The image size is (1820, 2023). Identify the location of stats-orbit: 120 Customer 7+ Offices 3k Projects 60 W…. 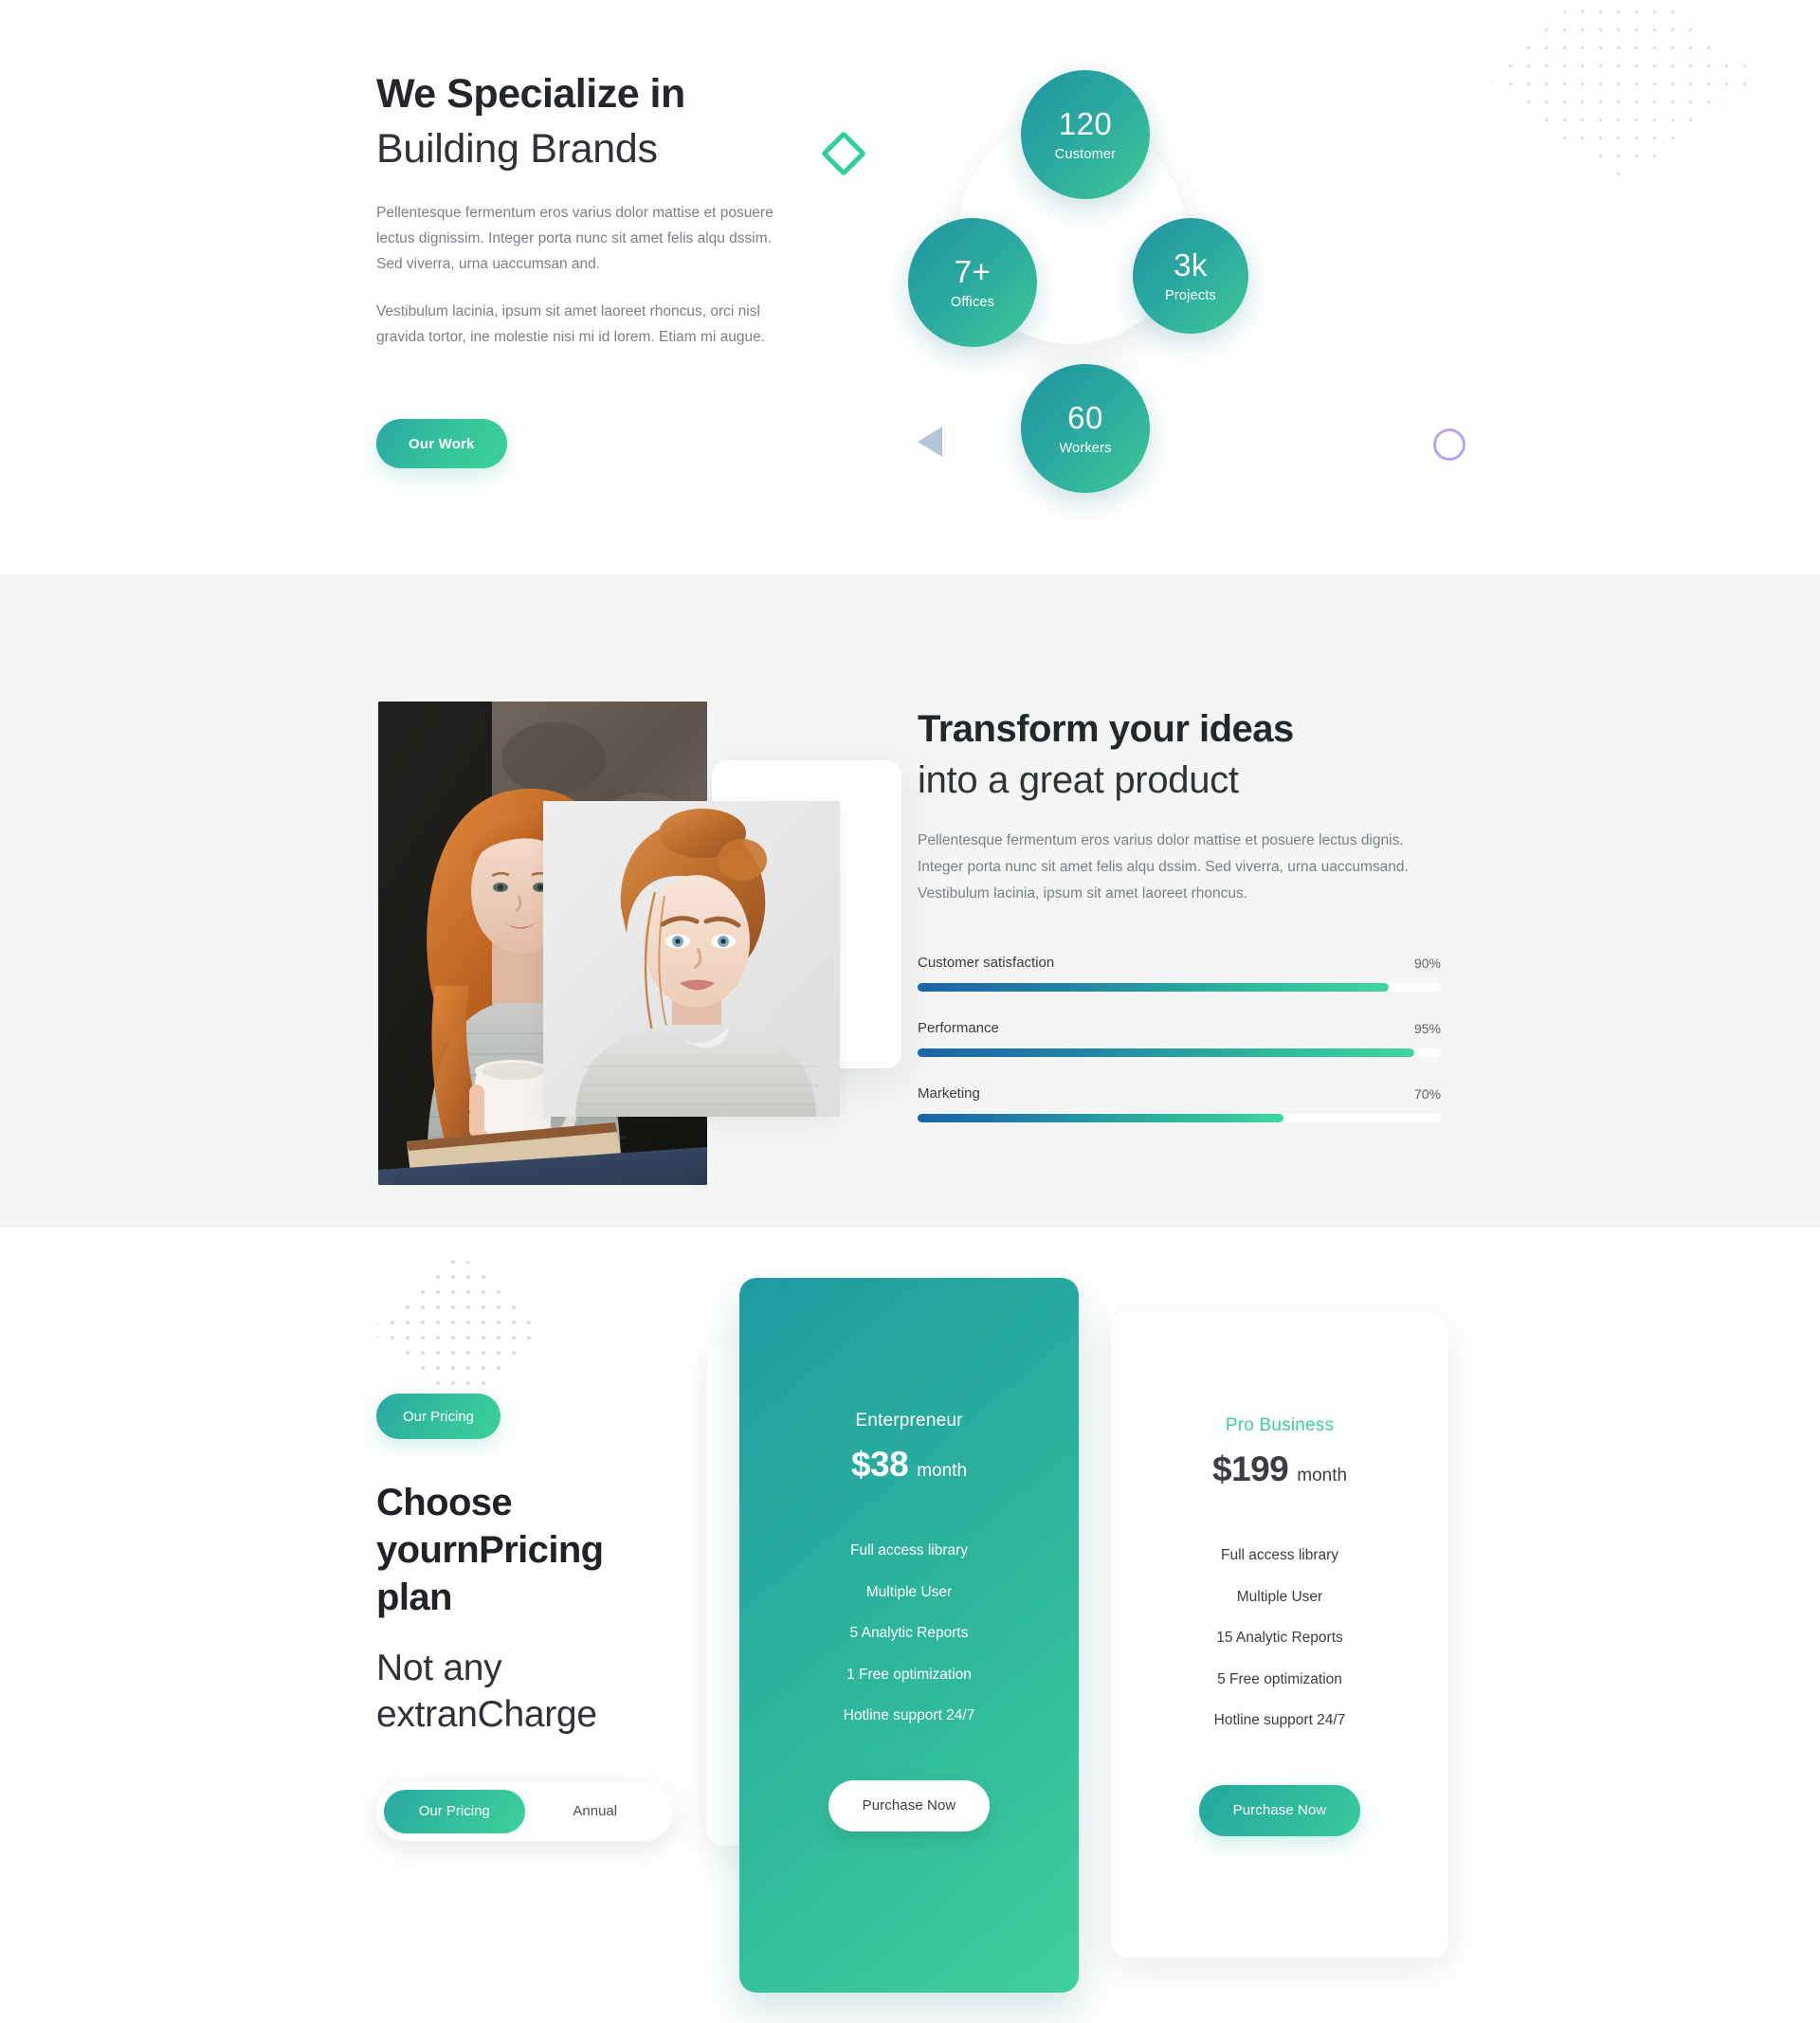
(1078, 268).